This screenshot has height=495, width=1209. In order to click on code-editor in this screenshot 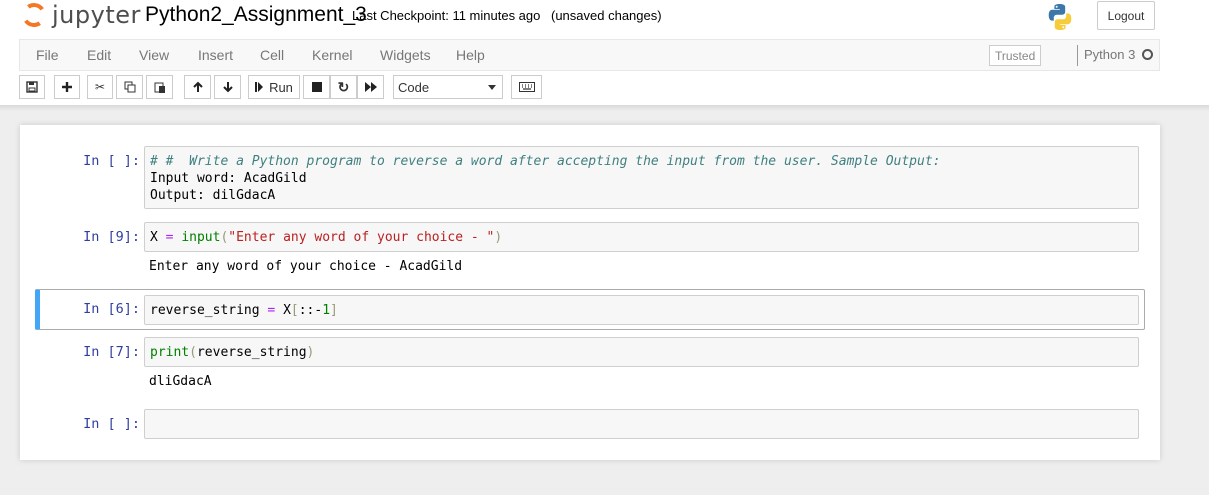, I will do `click(641, 424)`.